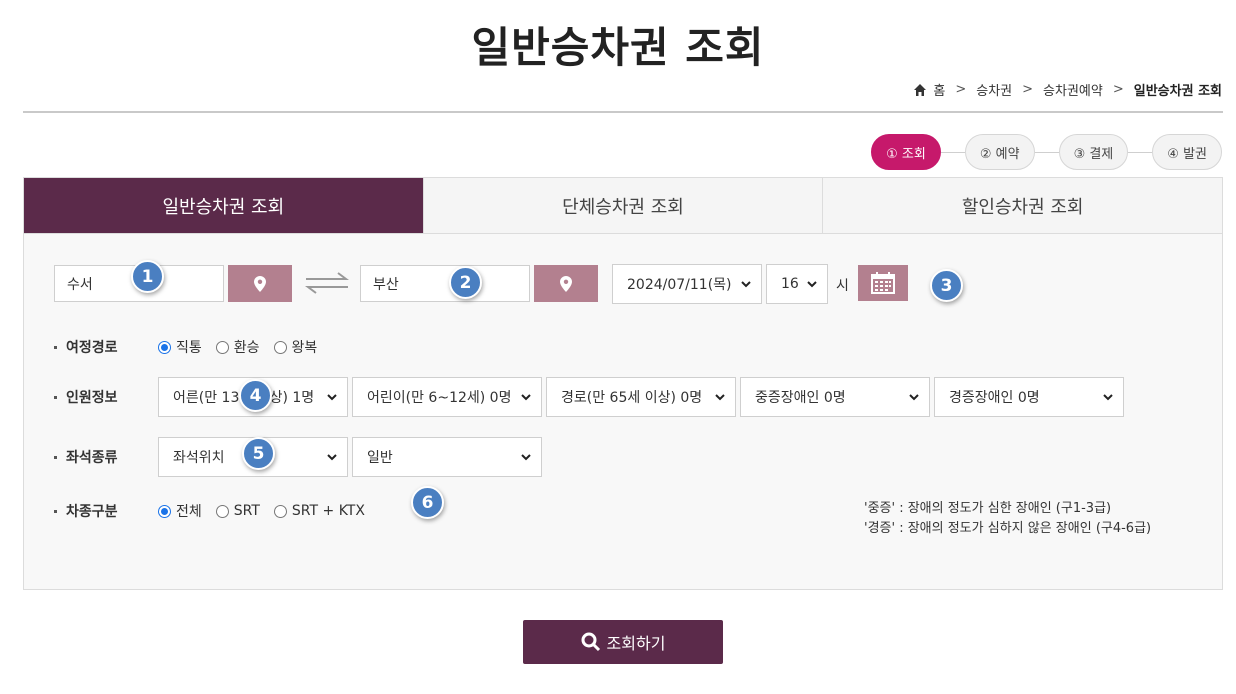 The width and height of the screenshot is (1236, 694). Describe the element at coordinates (988, 508) in the screenshot. I see `note-severe: '중증' : 장애의 정도가 심한 장애인 (구1-3급)` at that location.